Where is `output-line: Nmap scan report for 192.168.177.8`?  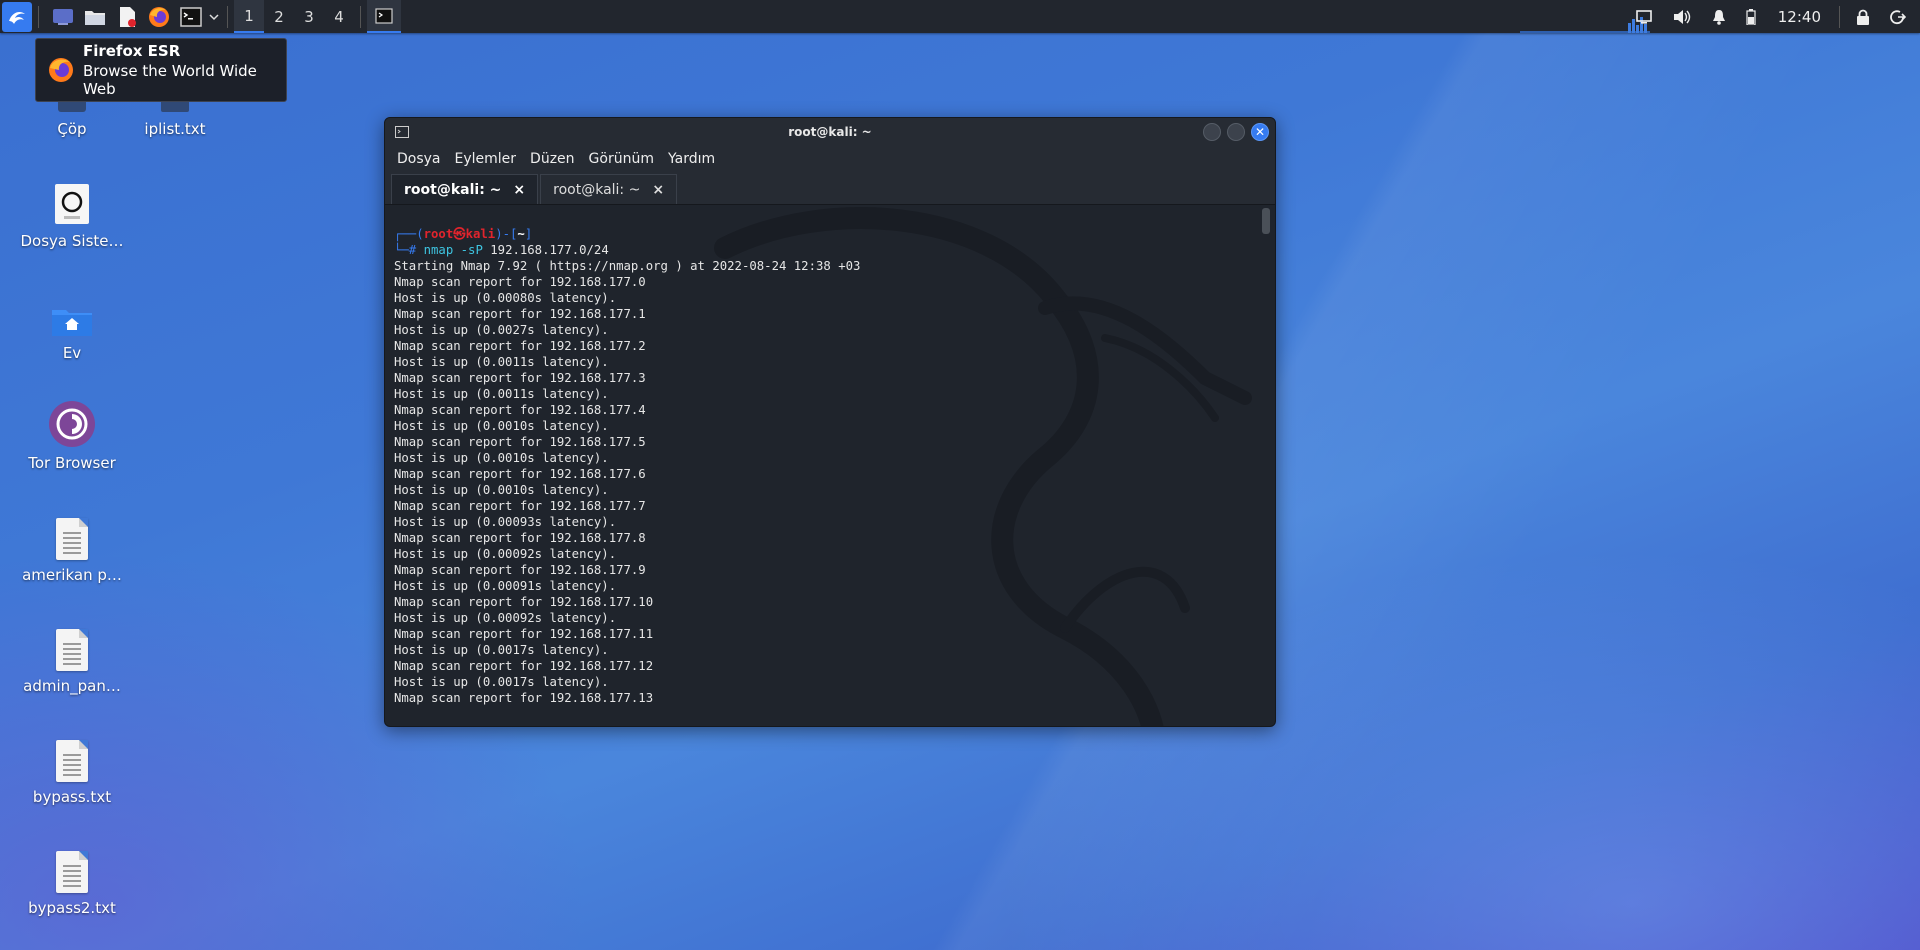
output-line: Nmap scan report for 192.168.177.8 is located at coordinates (520, 538).